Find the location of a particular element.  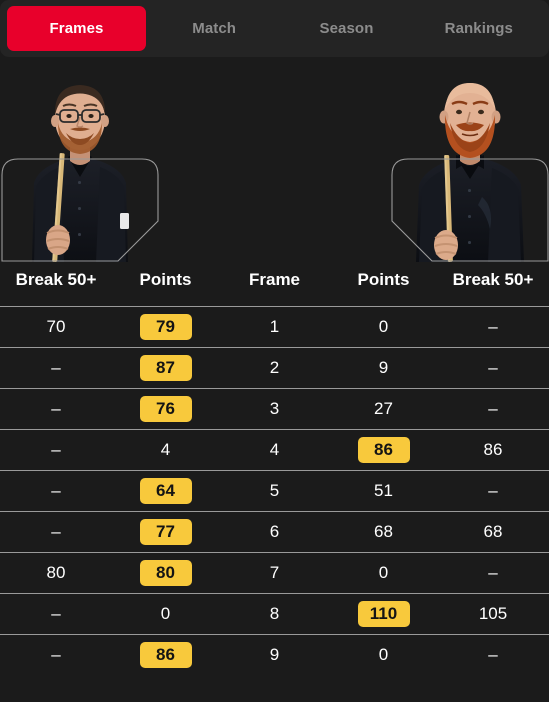

cell-break-right: 105 is located at coordinates (493, 614).